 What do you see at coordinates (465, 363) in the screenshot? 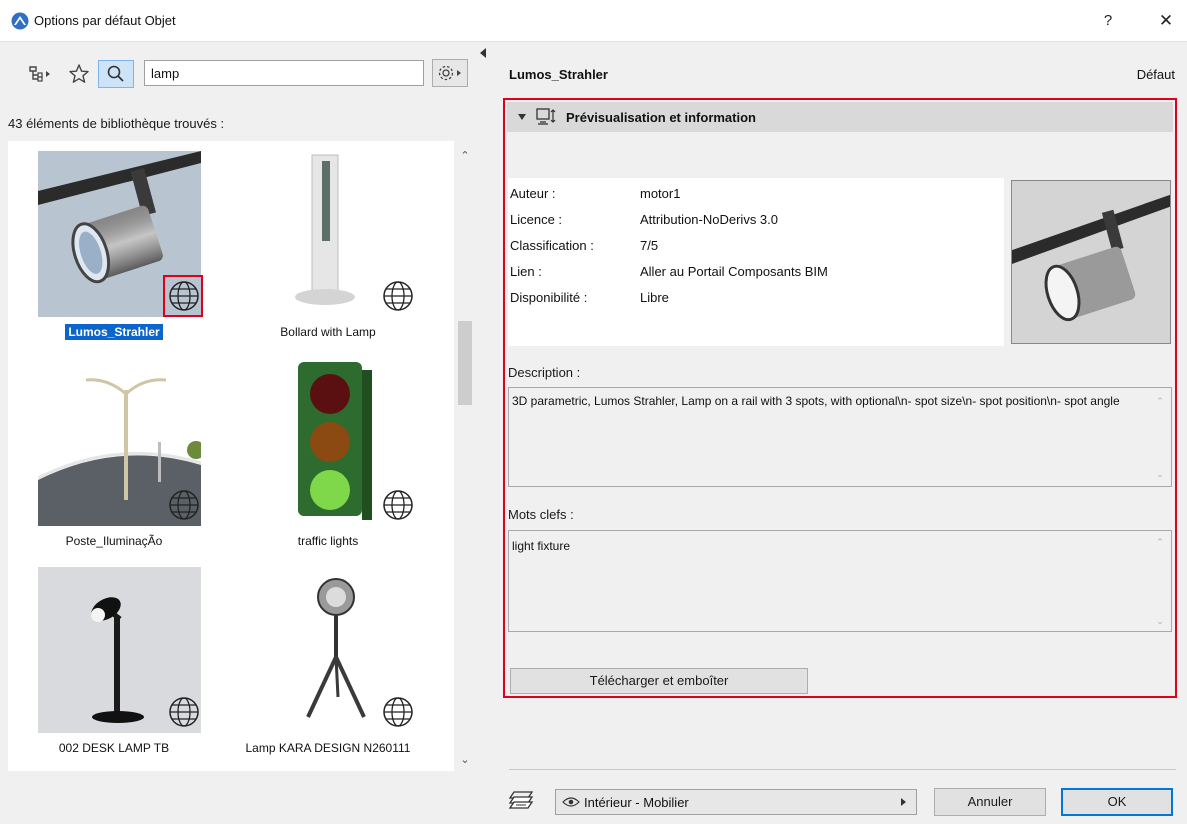
I see `scroll-thumb` at bounding box center [465, 363].